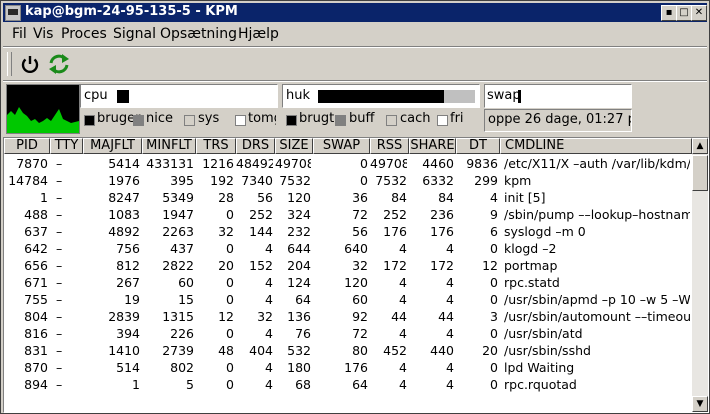 The height and width of the screenshot is (414, 710). Describe the element at coordinates (446, 316) in the screenshot. I see `cell-share: 44` at that location.